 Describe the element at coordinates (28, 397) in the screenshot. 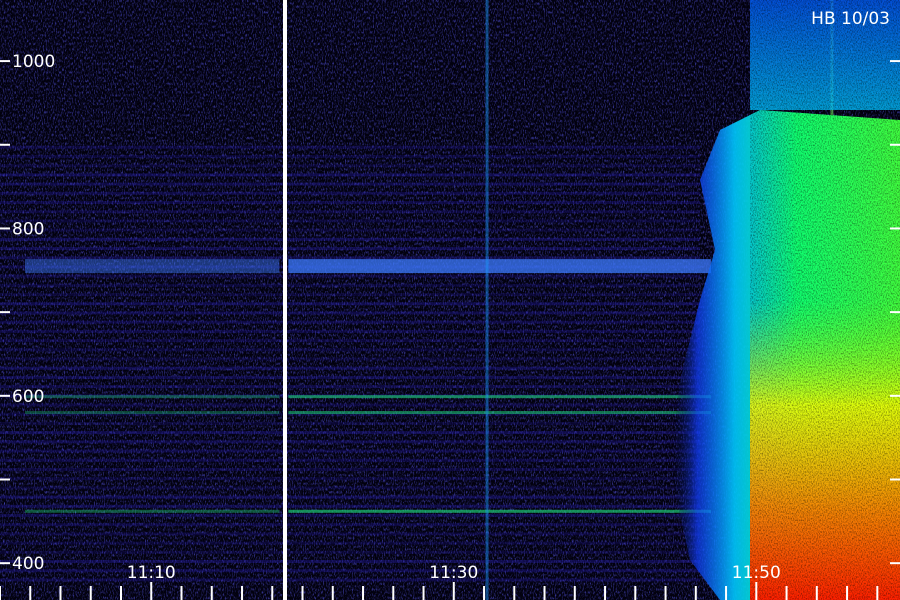

I see `y-tick-label: 600` at that location.